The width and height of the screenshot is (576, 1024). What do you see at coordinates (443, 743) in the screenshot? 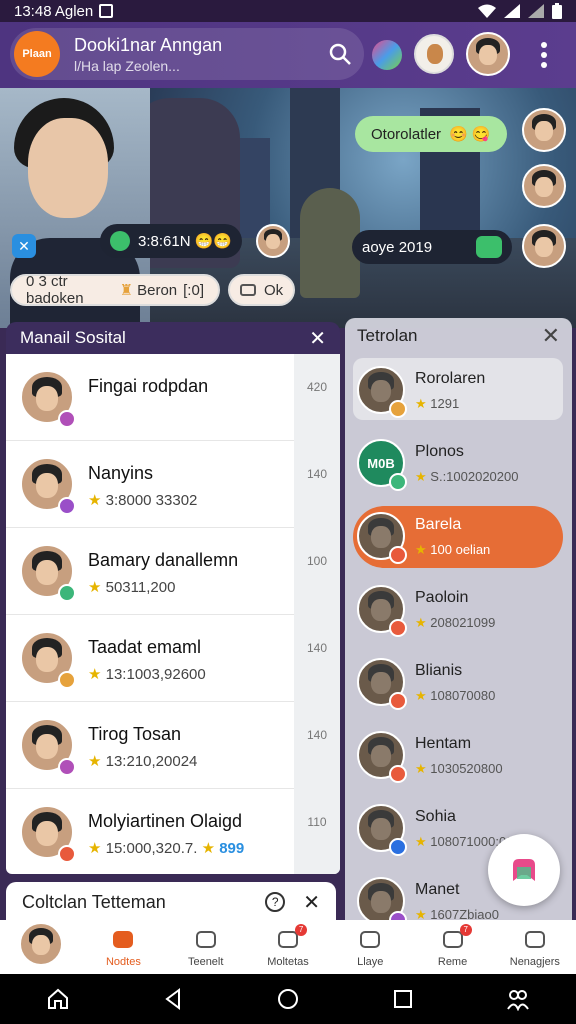
I see `friend-name: Hentam` at bounding box center [443, 743].